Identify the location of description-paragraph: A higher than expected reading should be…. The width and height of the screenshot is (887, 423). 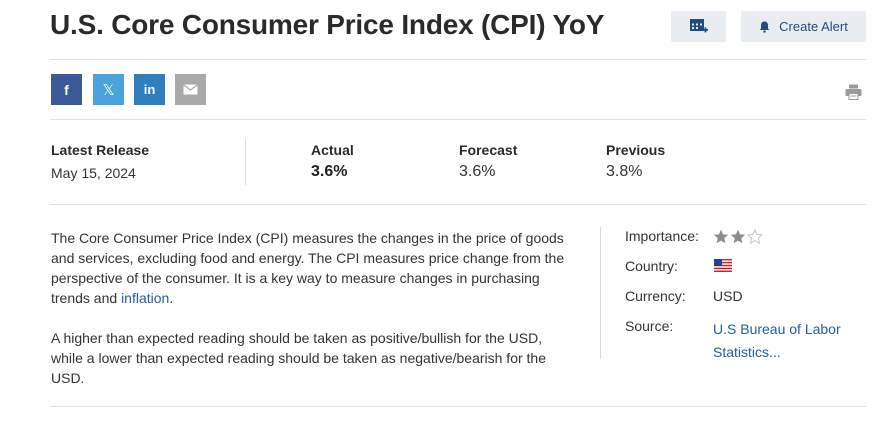
(298, 358).